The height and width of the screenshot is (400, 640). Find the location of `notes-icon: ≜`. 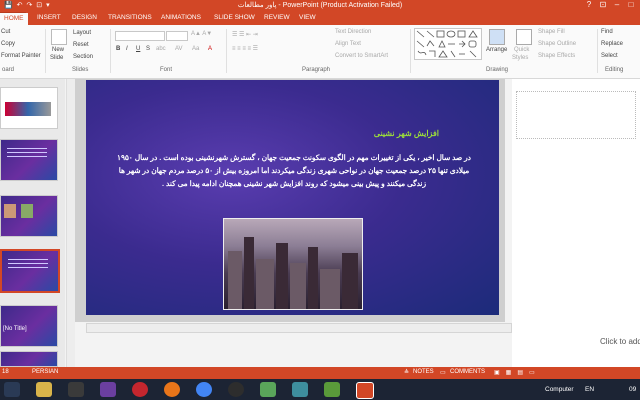

notes-icon: ≜ is located at coordinates (406, 372).